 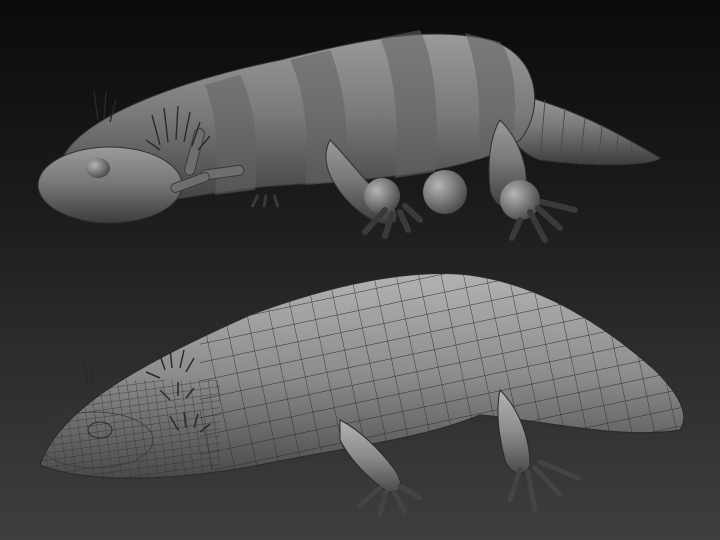 What do you see at coordinates (445, 192) in the screenshot?
I see `hip-joint` at bounding box center [445, 192].